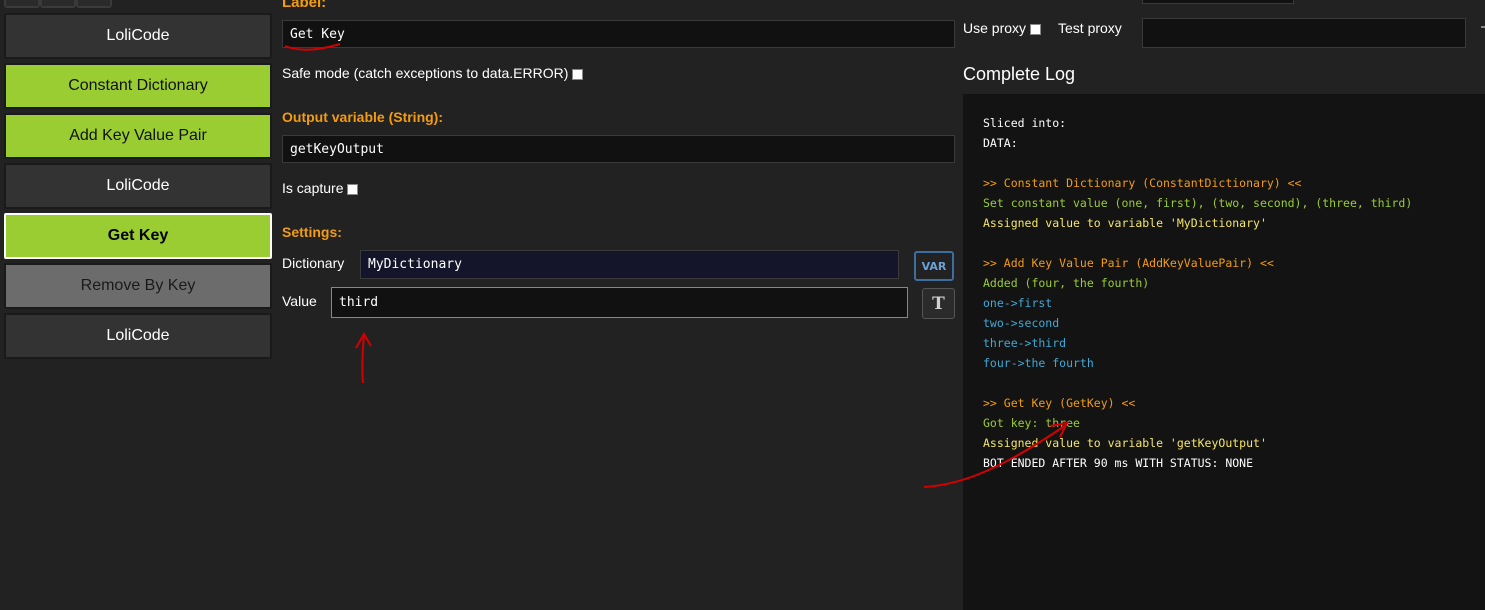 The image size is (1485, 610). Describe the element at coordinates (1021, 323) in the screenshot. I see `log-line: two->second` at that location.